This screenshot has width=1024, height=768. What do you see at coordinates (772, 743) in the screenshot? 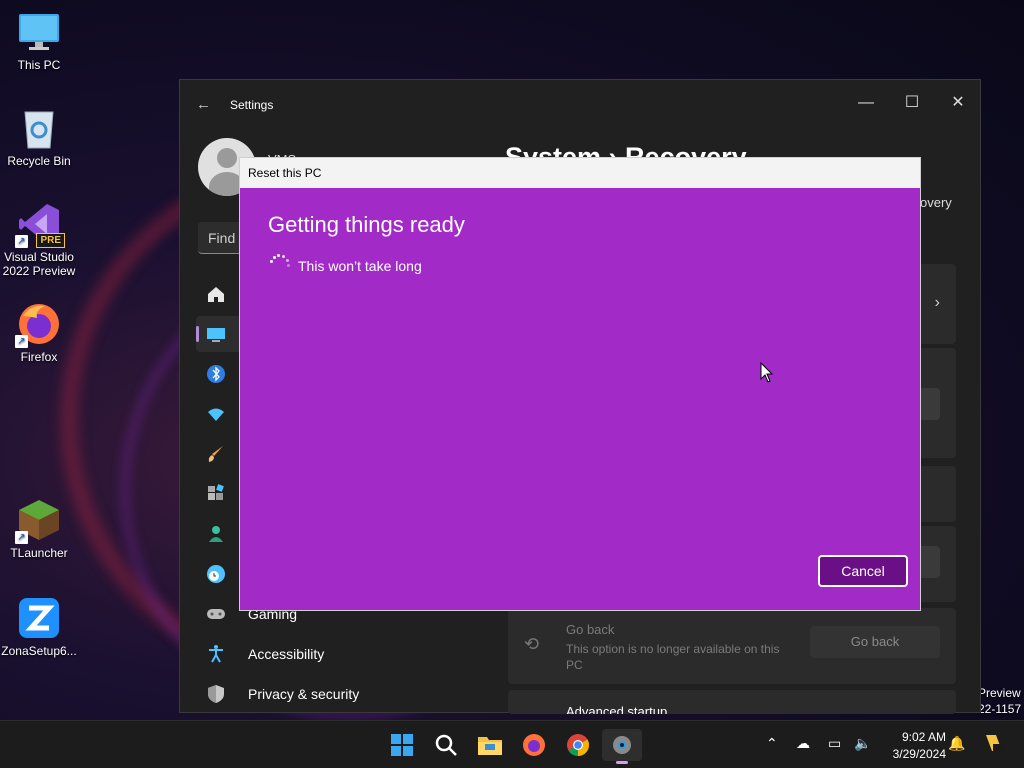
I see `chevron-up-icon: ⌃` at bounding box center [772, 743].